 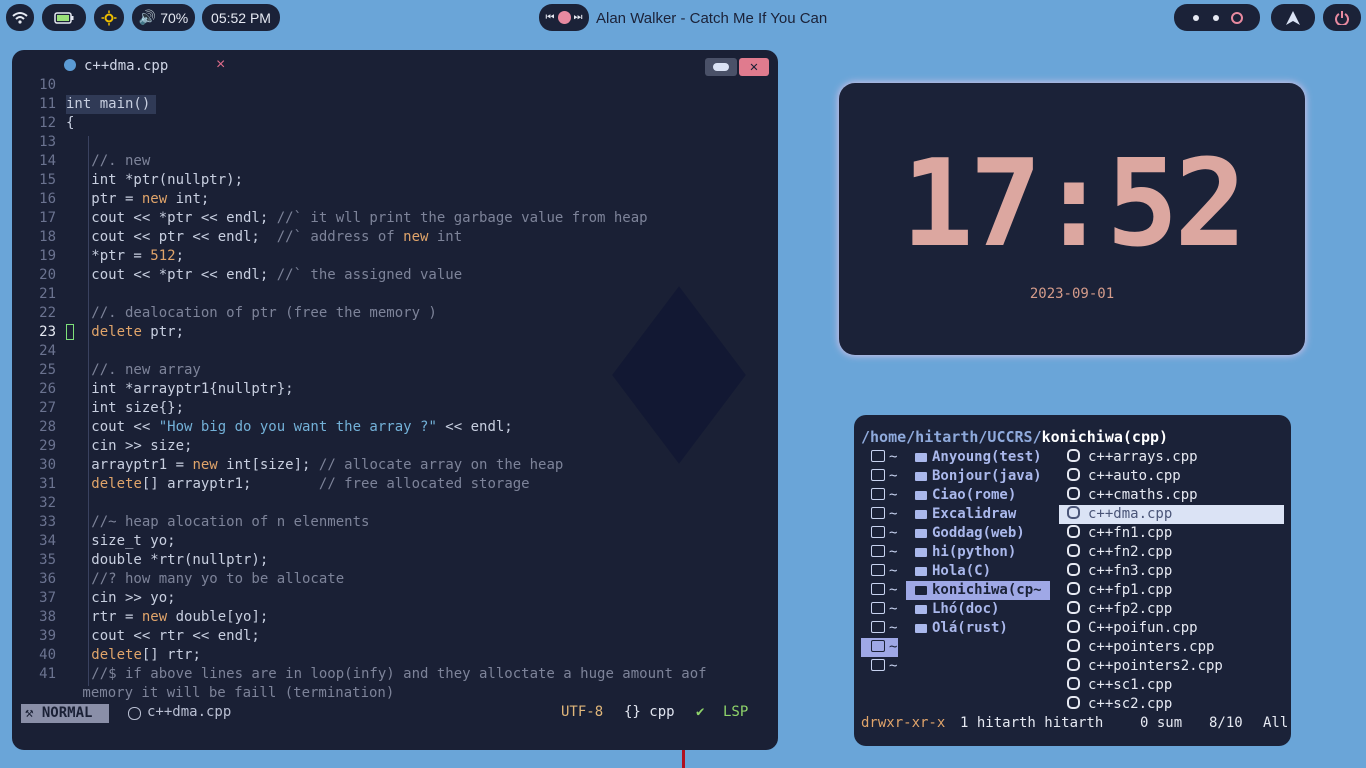 I want to click on code-text: delete ptr;, so click(x=138, y=332).